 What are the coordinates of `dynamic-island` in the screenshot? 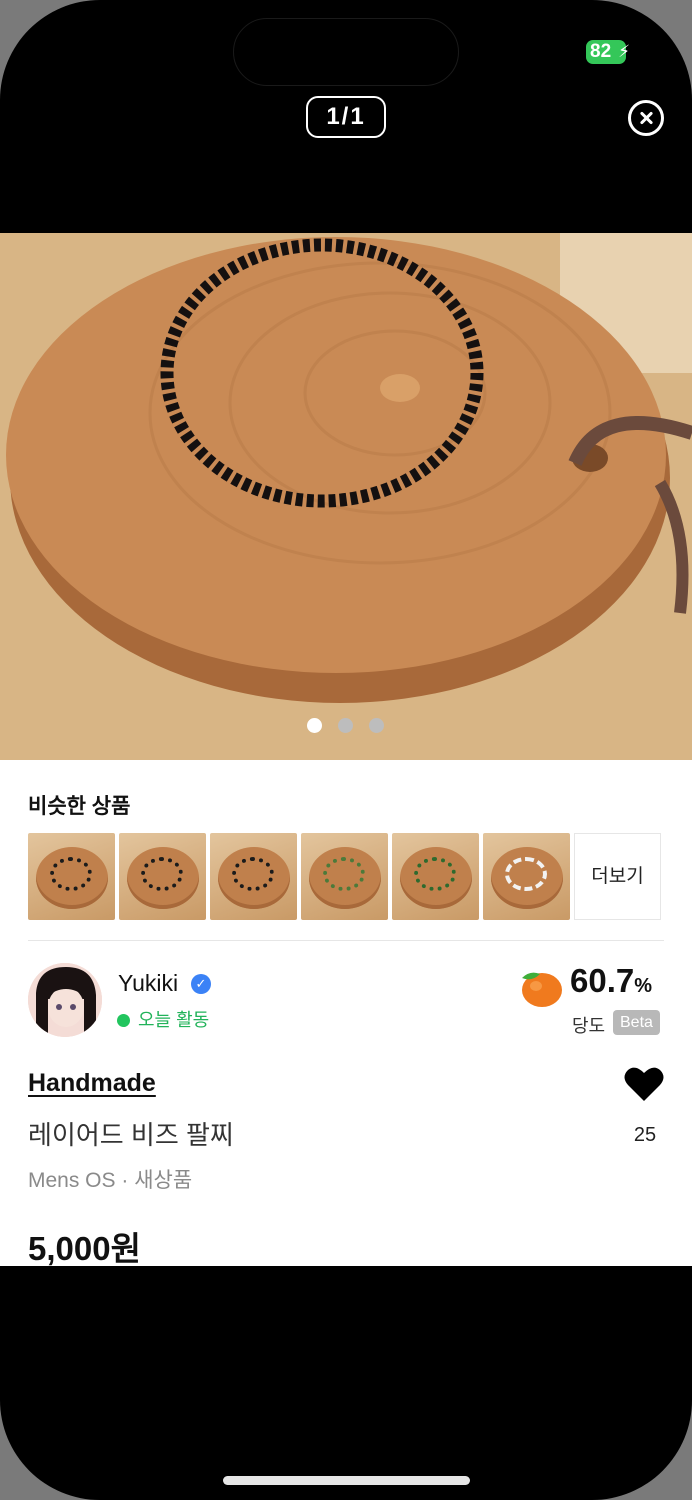 It's located at (346, 52).